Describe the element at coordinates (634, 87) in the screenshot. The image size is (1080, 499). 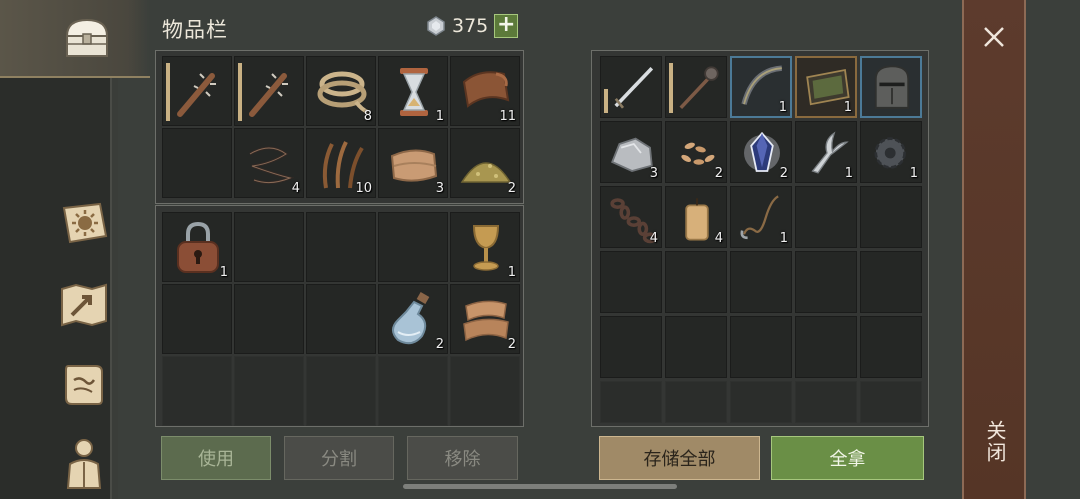
I see `sword-icon` at that location.